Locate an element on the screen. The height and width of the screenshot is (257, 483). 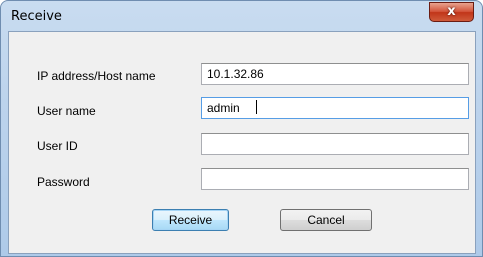
password-label: Password is located at coordinates (63, 182).